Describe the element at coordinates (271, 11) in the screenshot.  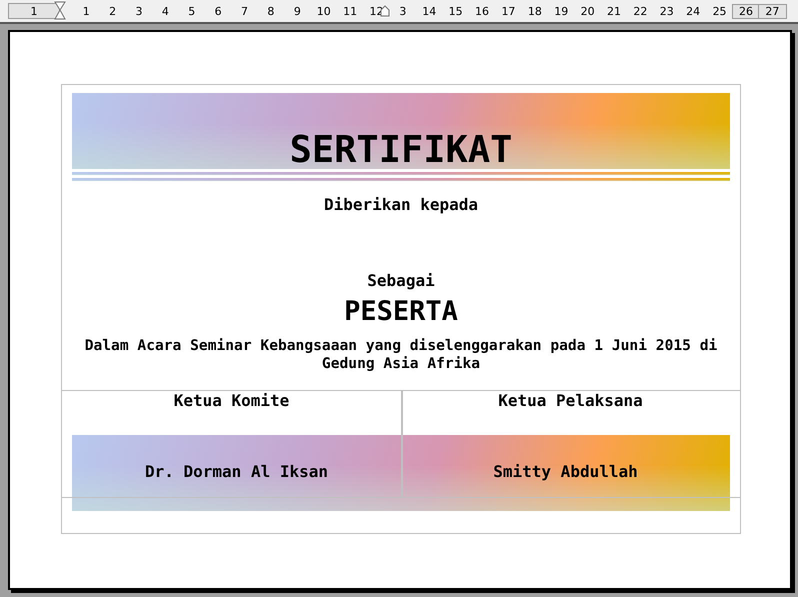
I see `ruler-number: 8` at that location.